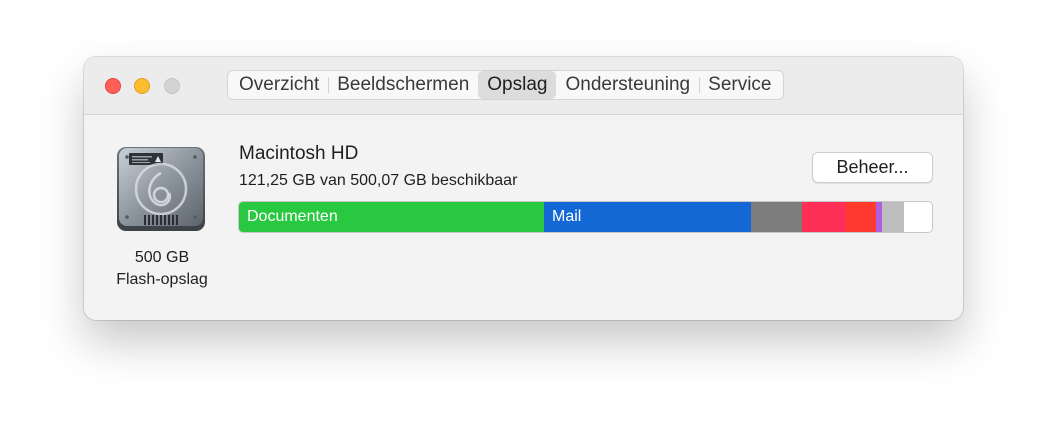 This screenshot has width=1047, height=431. Describe the element at coordinates (647, 217) in the screenshot. I see `storage-segment-mail: Mail` at that location.